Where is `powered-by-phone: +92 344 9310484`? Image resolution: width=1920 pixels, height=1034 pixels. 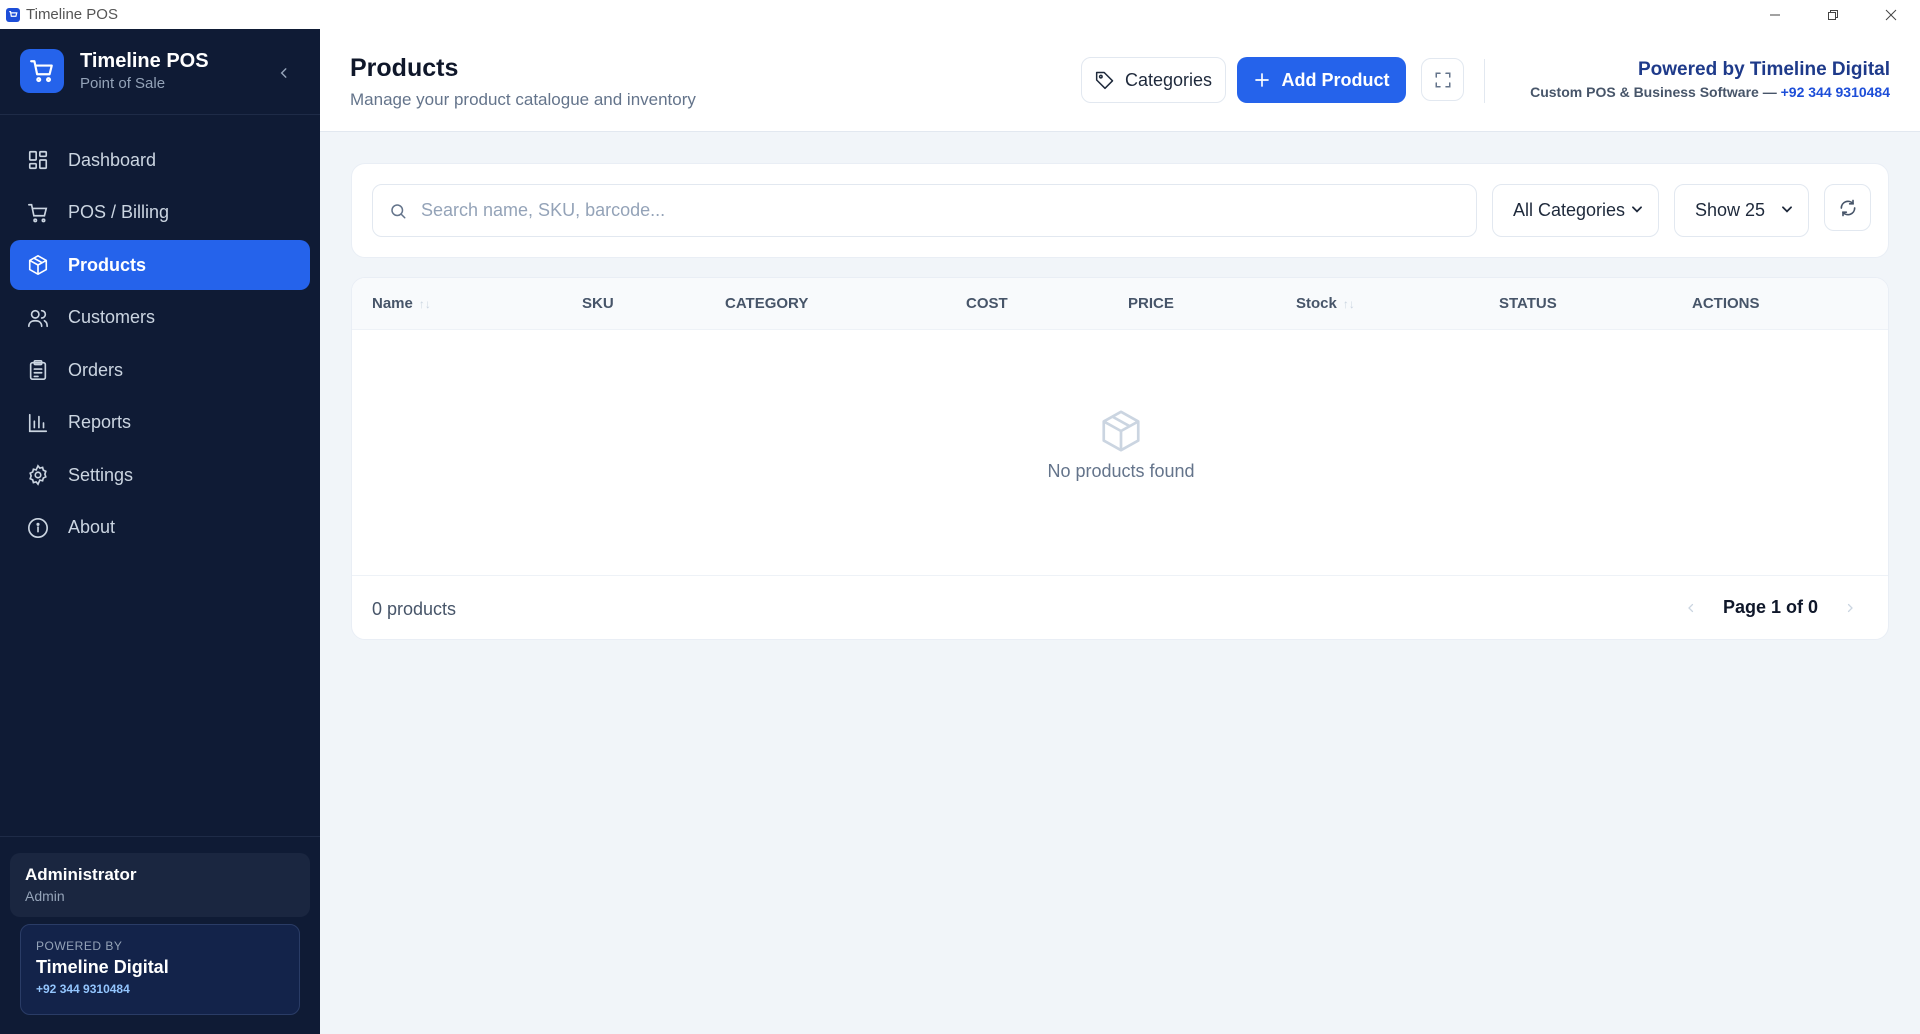 powered-by-phone: +92 344 9310484 is located at coordinates (83, 989).